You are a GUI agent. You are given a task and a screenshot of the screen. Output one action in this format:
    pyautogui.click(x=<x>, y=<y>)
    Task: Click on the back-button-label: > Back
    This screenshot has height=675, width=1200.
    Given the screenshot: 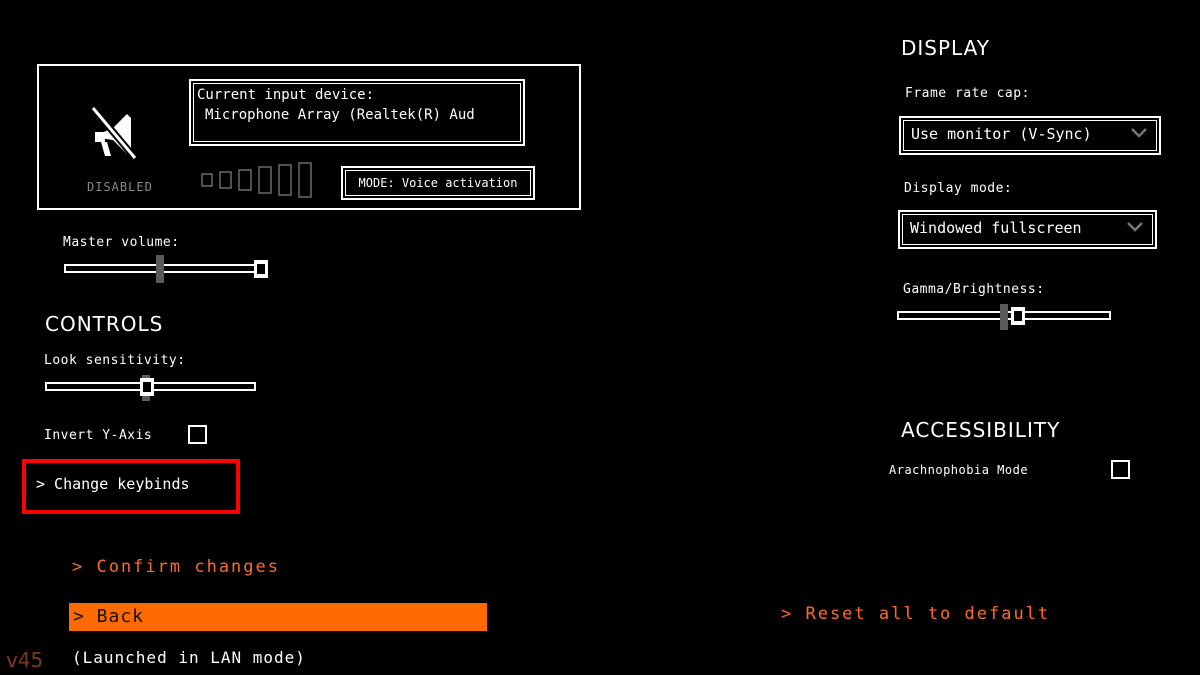 What is the action you would take?
    pyautogui.click(x=109, y=616)
    